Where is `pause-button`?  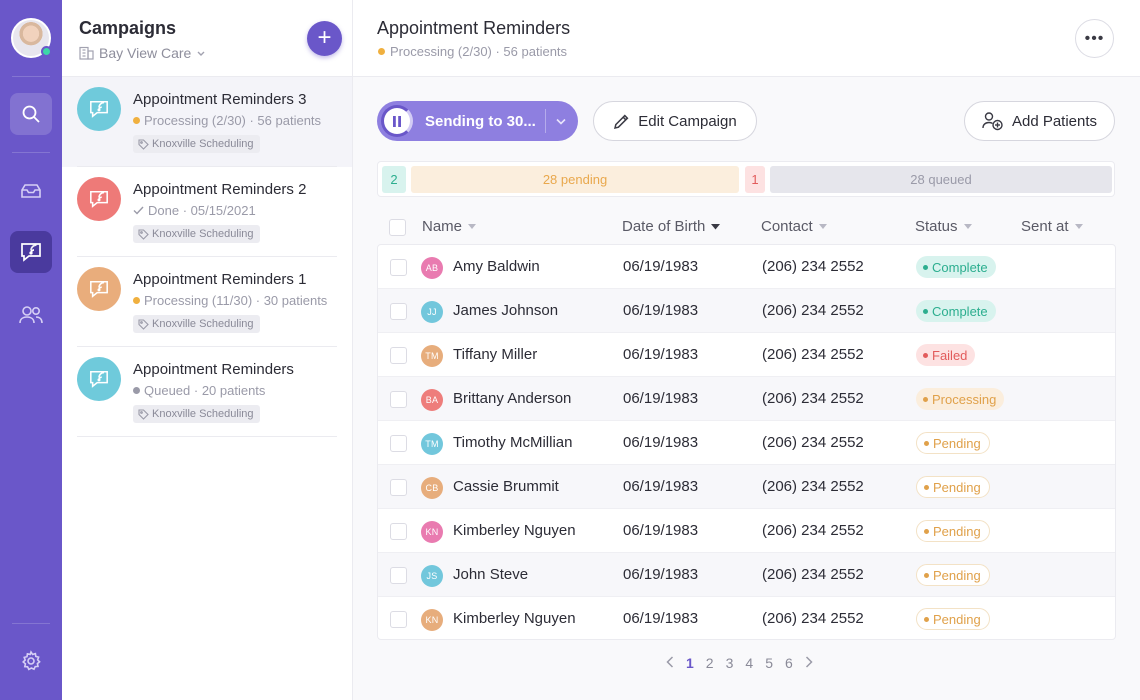 pause-button is located at coordinates (397, 121).